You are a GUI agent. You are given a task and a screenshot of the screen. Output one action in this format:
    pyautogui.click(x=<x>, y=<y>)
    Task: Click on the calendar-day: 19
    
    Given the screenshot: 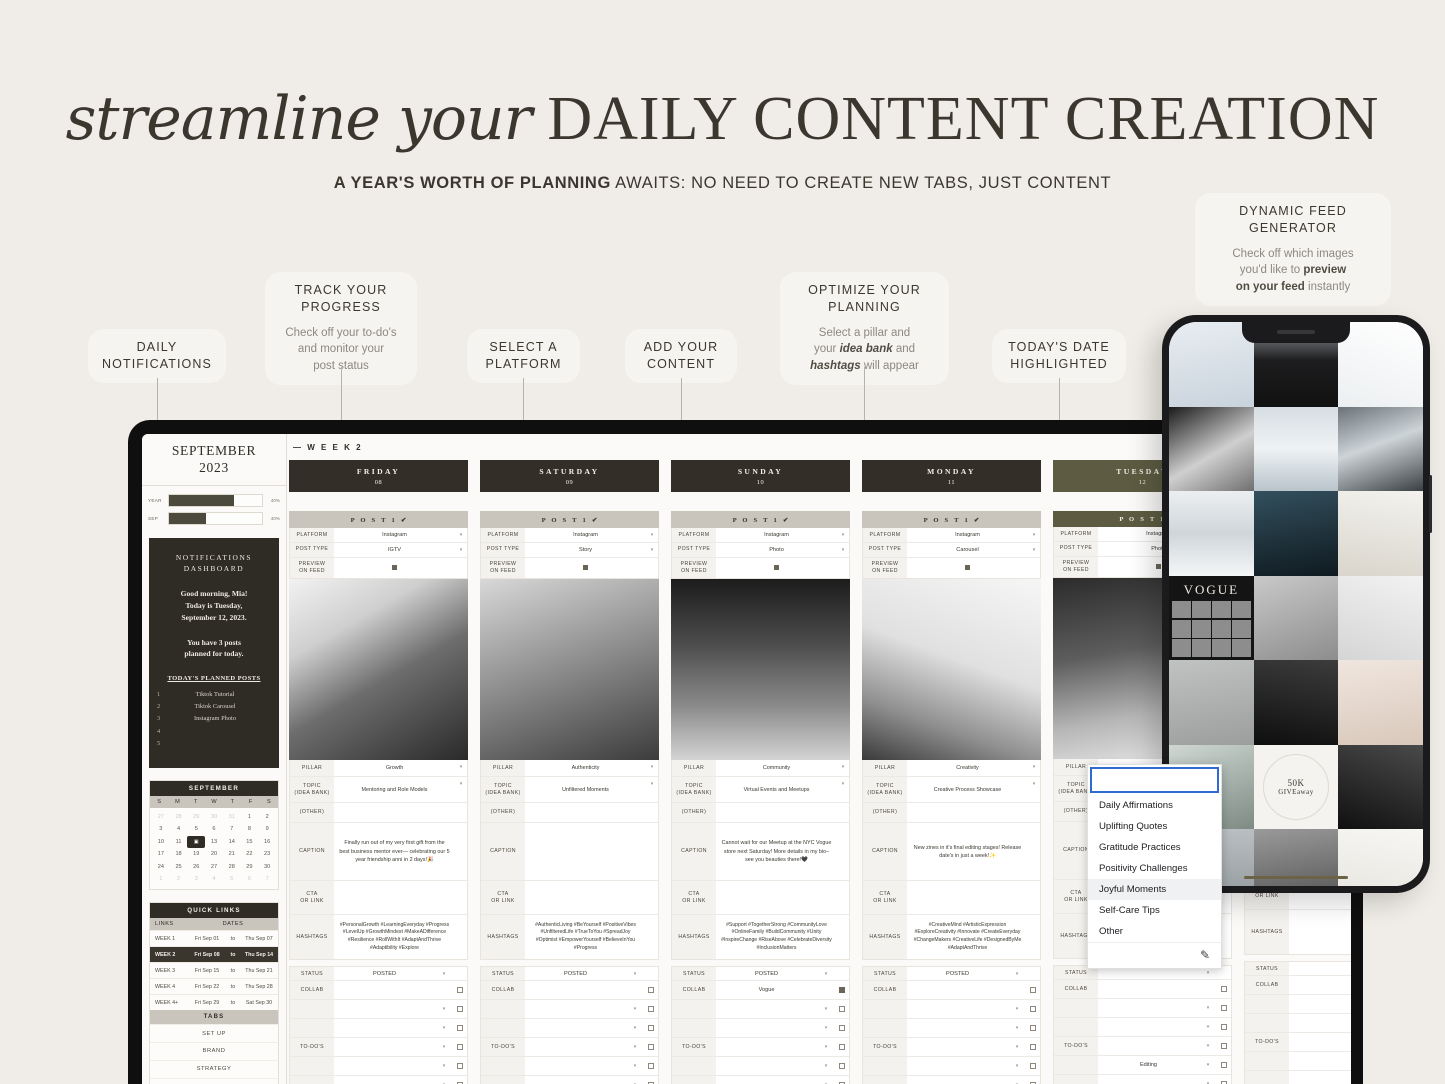 What is the action you would take?
    pyautogui.click(x=196, y=854)
    